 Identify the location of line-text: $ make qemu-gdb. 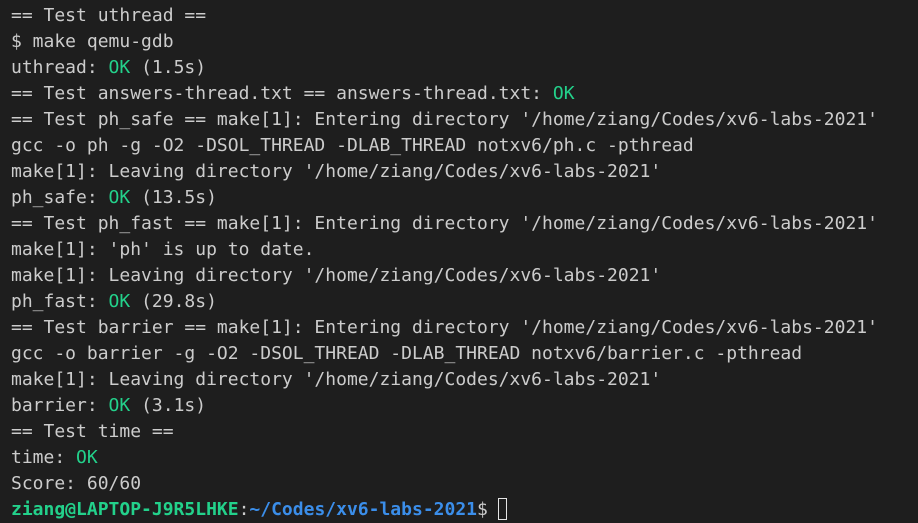
(92, 41).